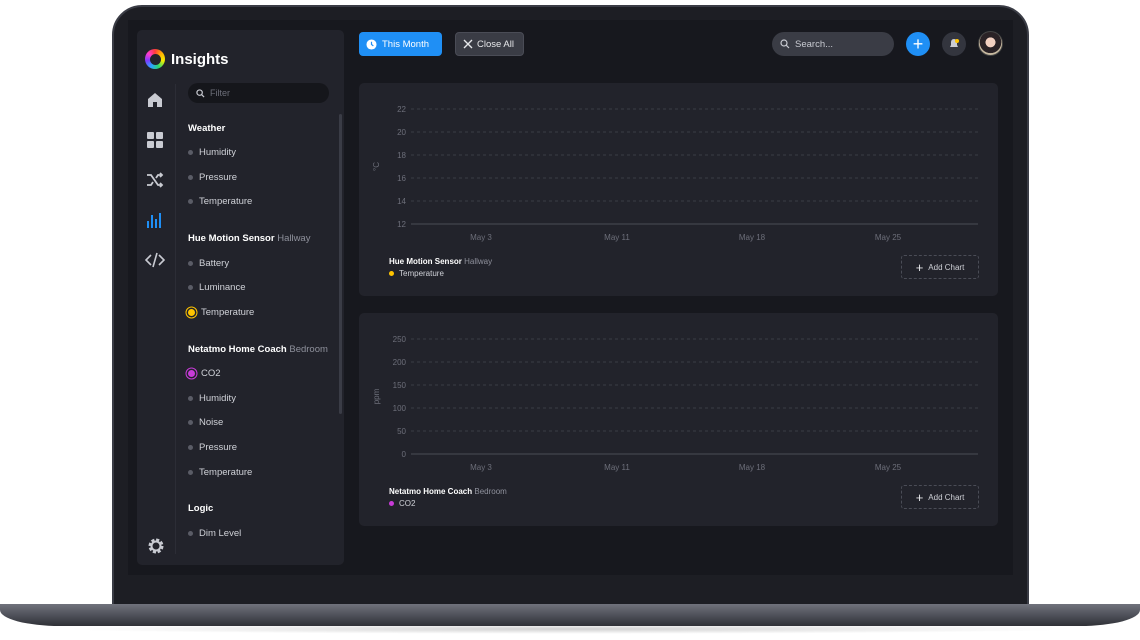  What do you see at coordinates (220, 533) in the screenshot?
I see `item-label: Dim Level` at bounding box center [220, 533].